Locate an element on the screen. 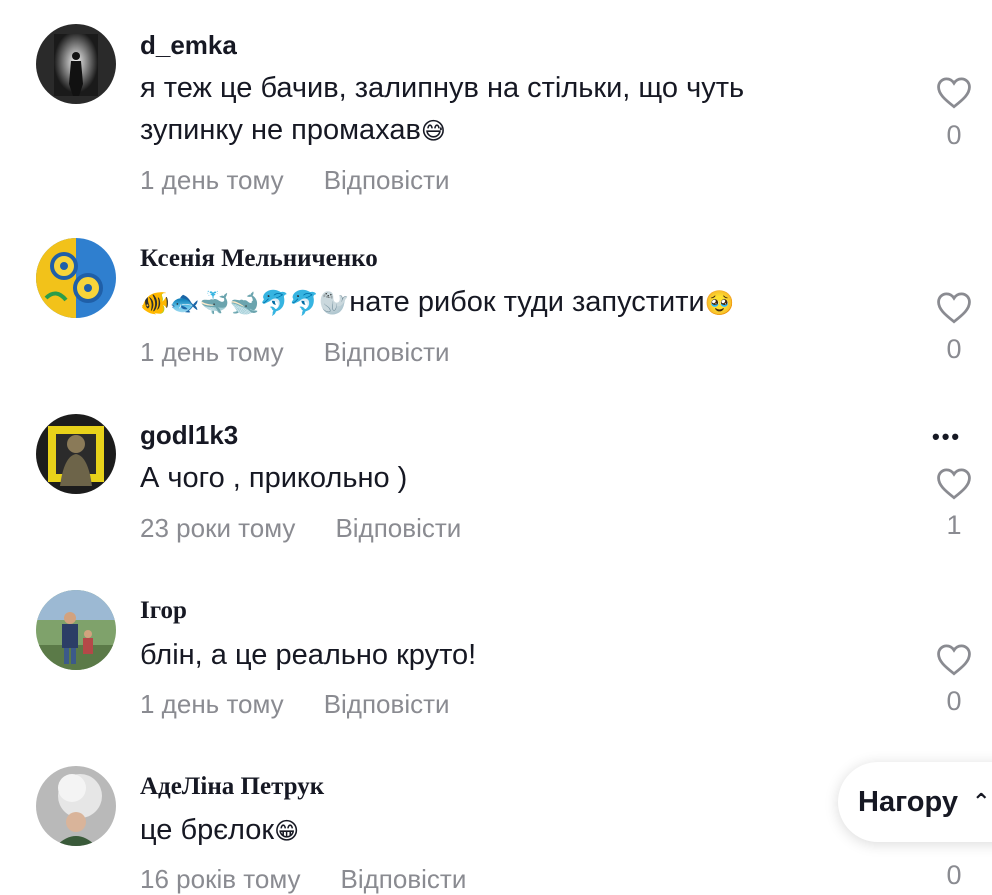 This screenshot has height=895, width=992. like-count: 1 is located at coordinates (954, 525).